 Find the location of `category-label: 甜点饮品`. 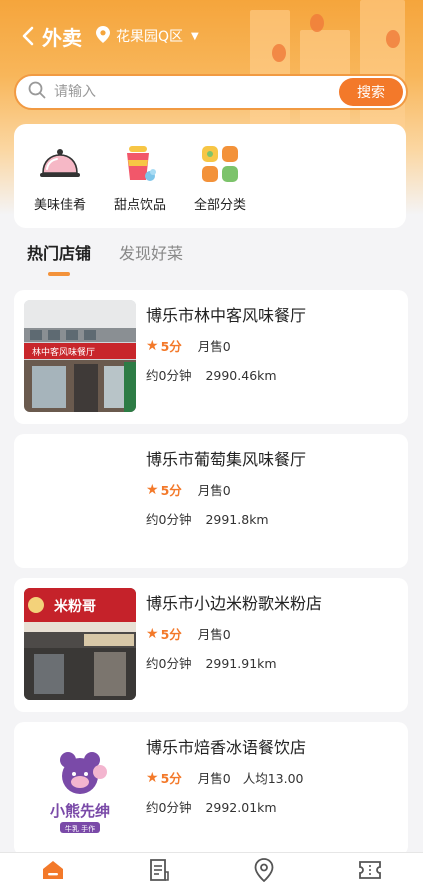

category-label: 甜点饮品 is located at coordinates (139, 205).